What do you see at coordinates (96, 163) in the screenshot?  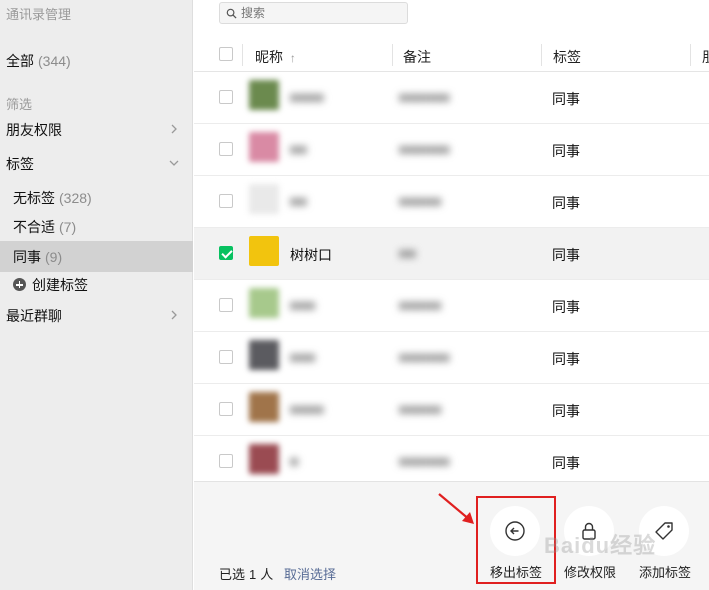 I see `sidebar-item-tags: 标签` at bounding box center [96, 163].